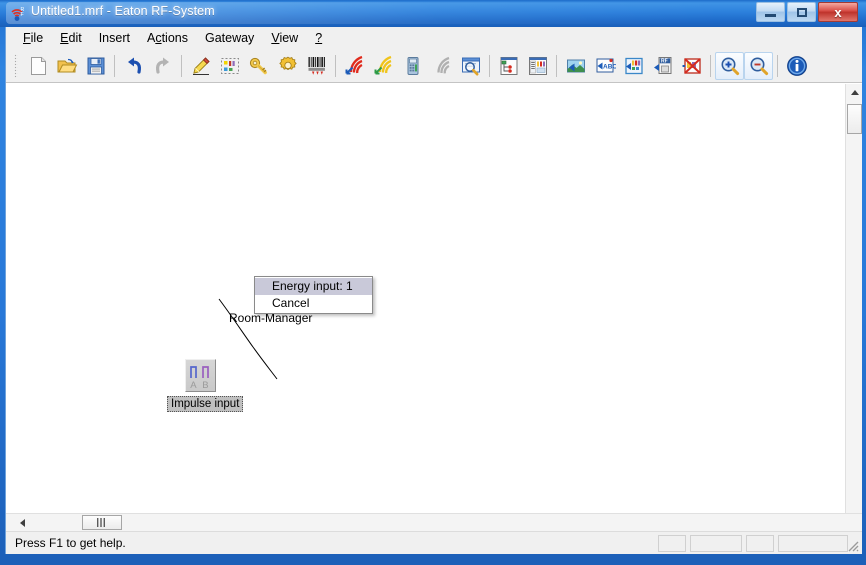 The height and width of the screenshot is (565, 866). I want to click on floppy-disk-icon, so click(95, 65).